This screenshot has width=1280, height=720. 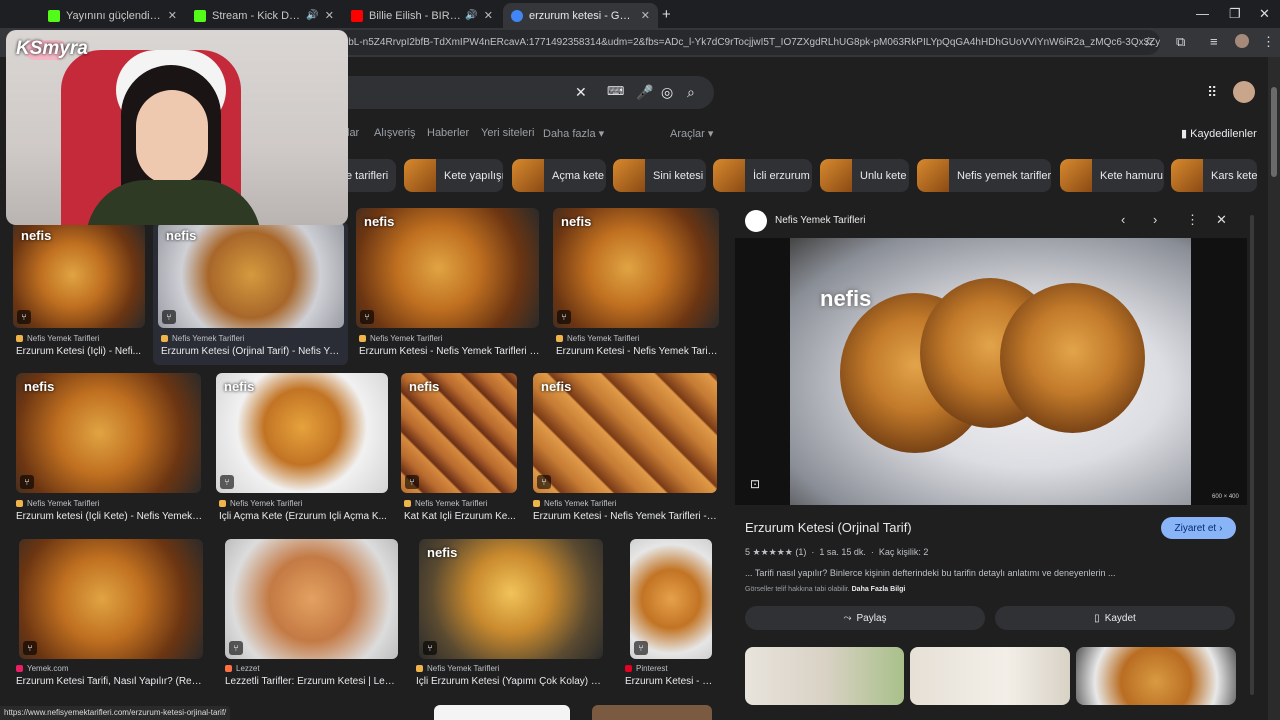 What do you see at coordinates (573, 133) in the screenshot?
I see `nav-tab-more: Daha fazla ▾` at bounding box center [573, 133].